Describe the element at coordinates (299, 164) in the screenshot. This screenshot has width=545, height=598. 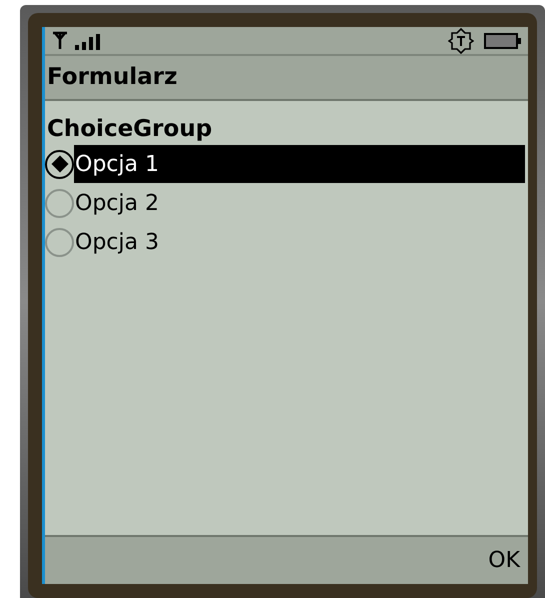
I see `option-label: Opcja 1` at that location.